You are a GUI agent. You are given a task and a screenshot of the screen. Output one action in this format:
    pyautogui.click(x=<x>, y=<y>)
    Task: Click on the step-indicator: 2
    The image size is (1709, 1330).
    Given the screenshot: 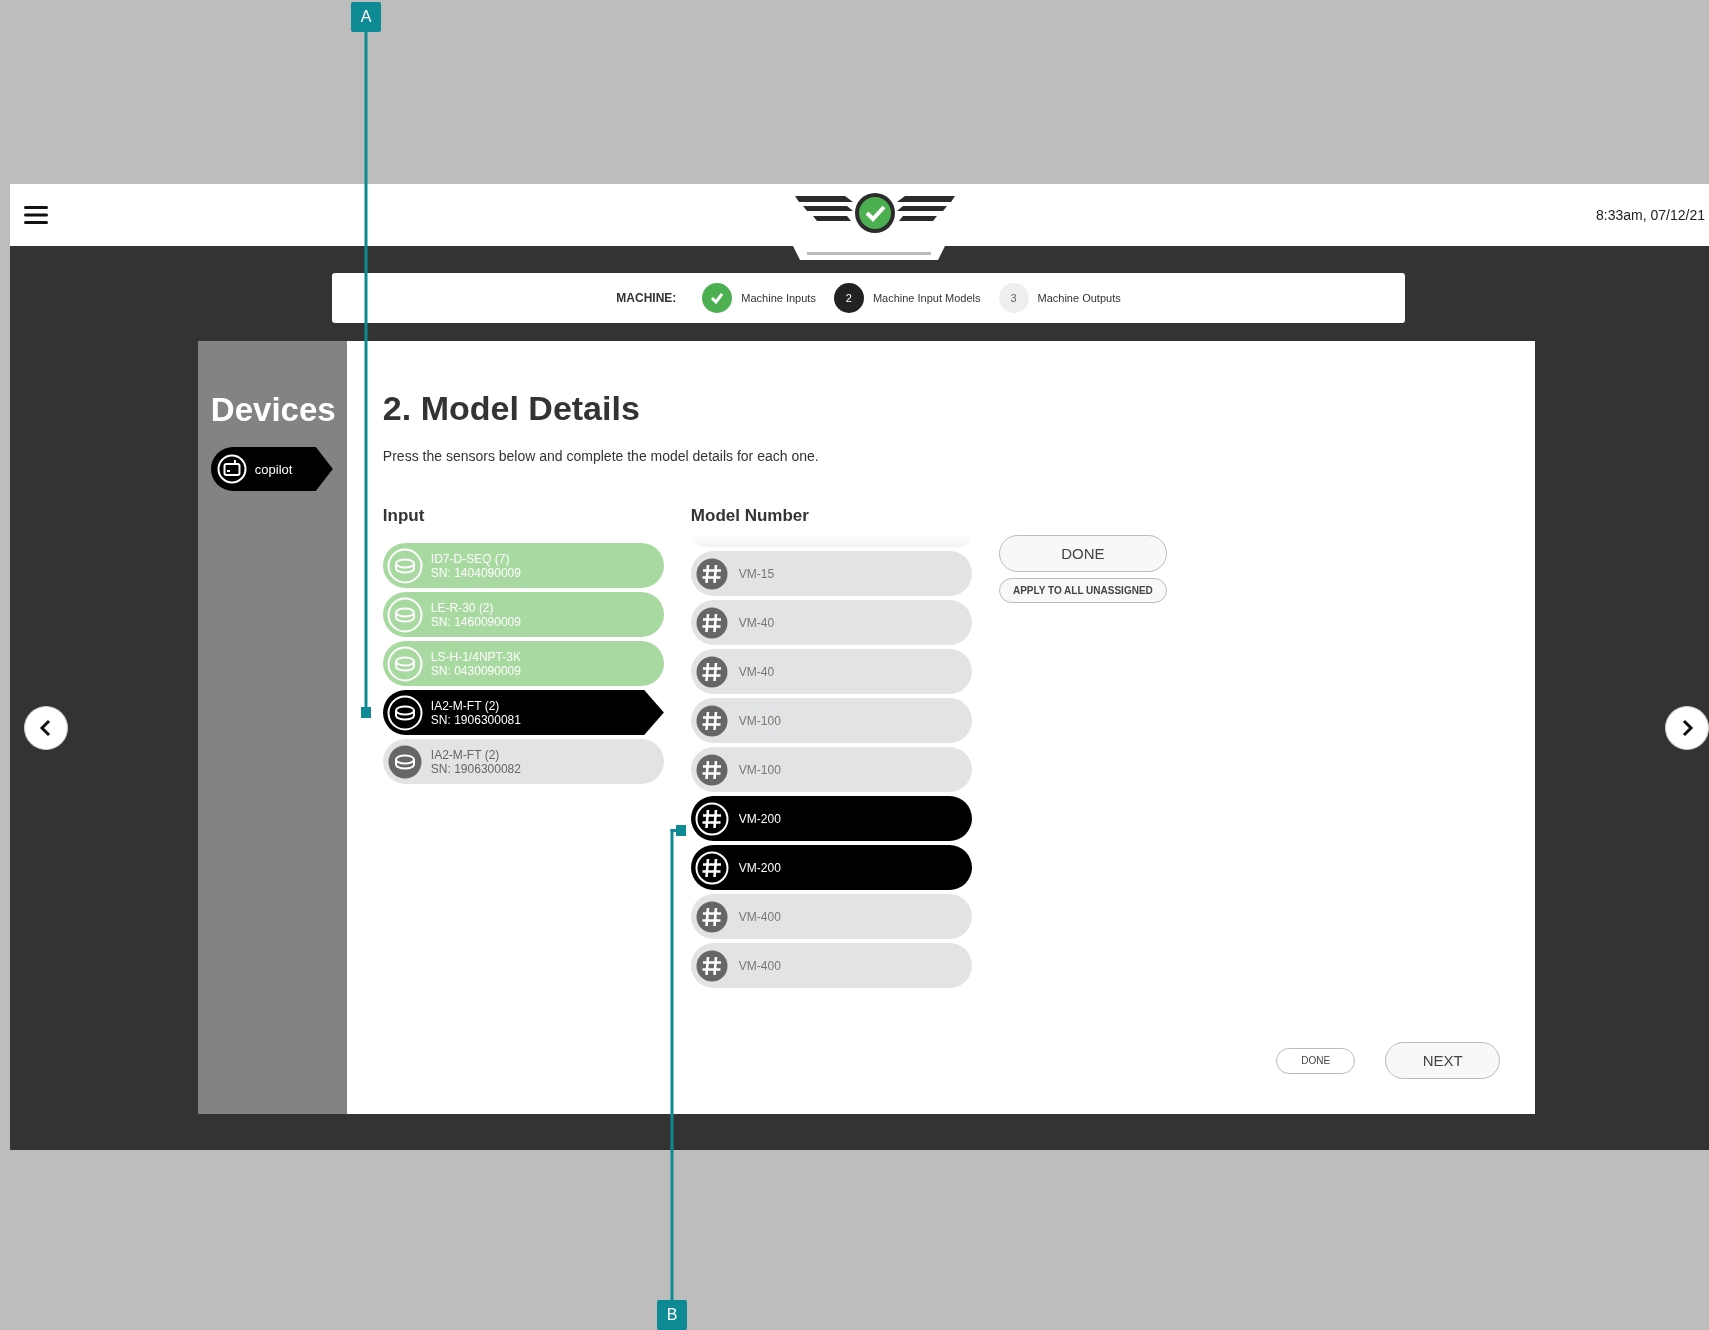 What is the action you would take?
    pyautogui.click(x=848, y=298)
    